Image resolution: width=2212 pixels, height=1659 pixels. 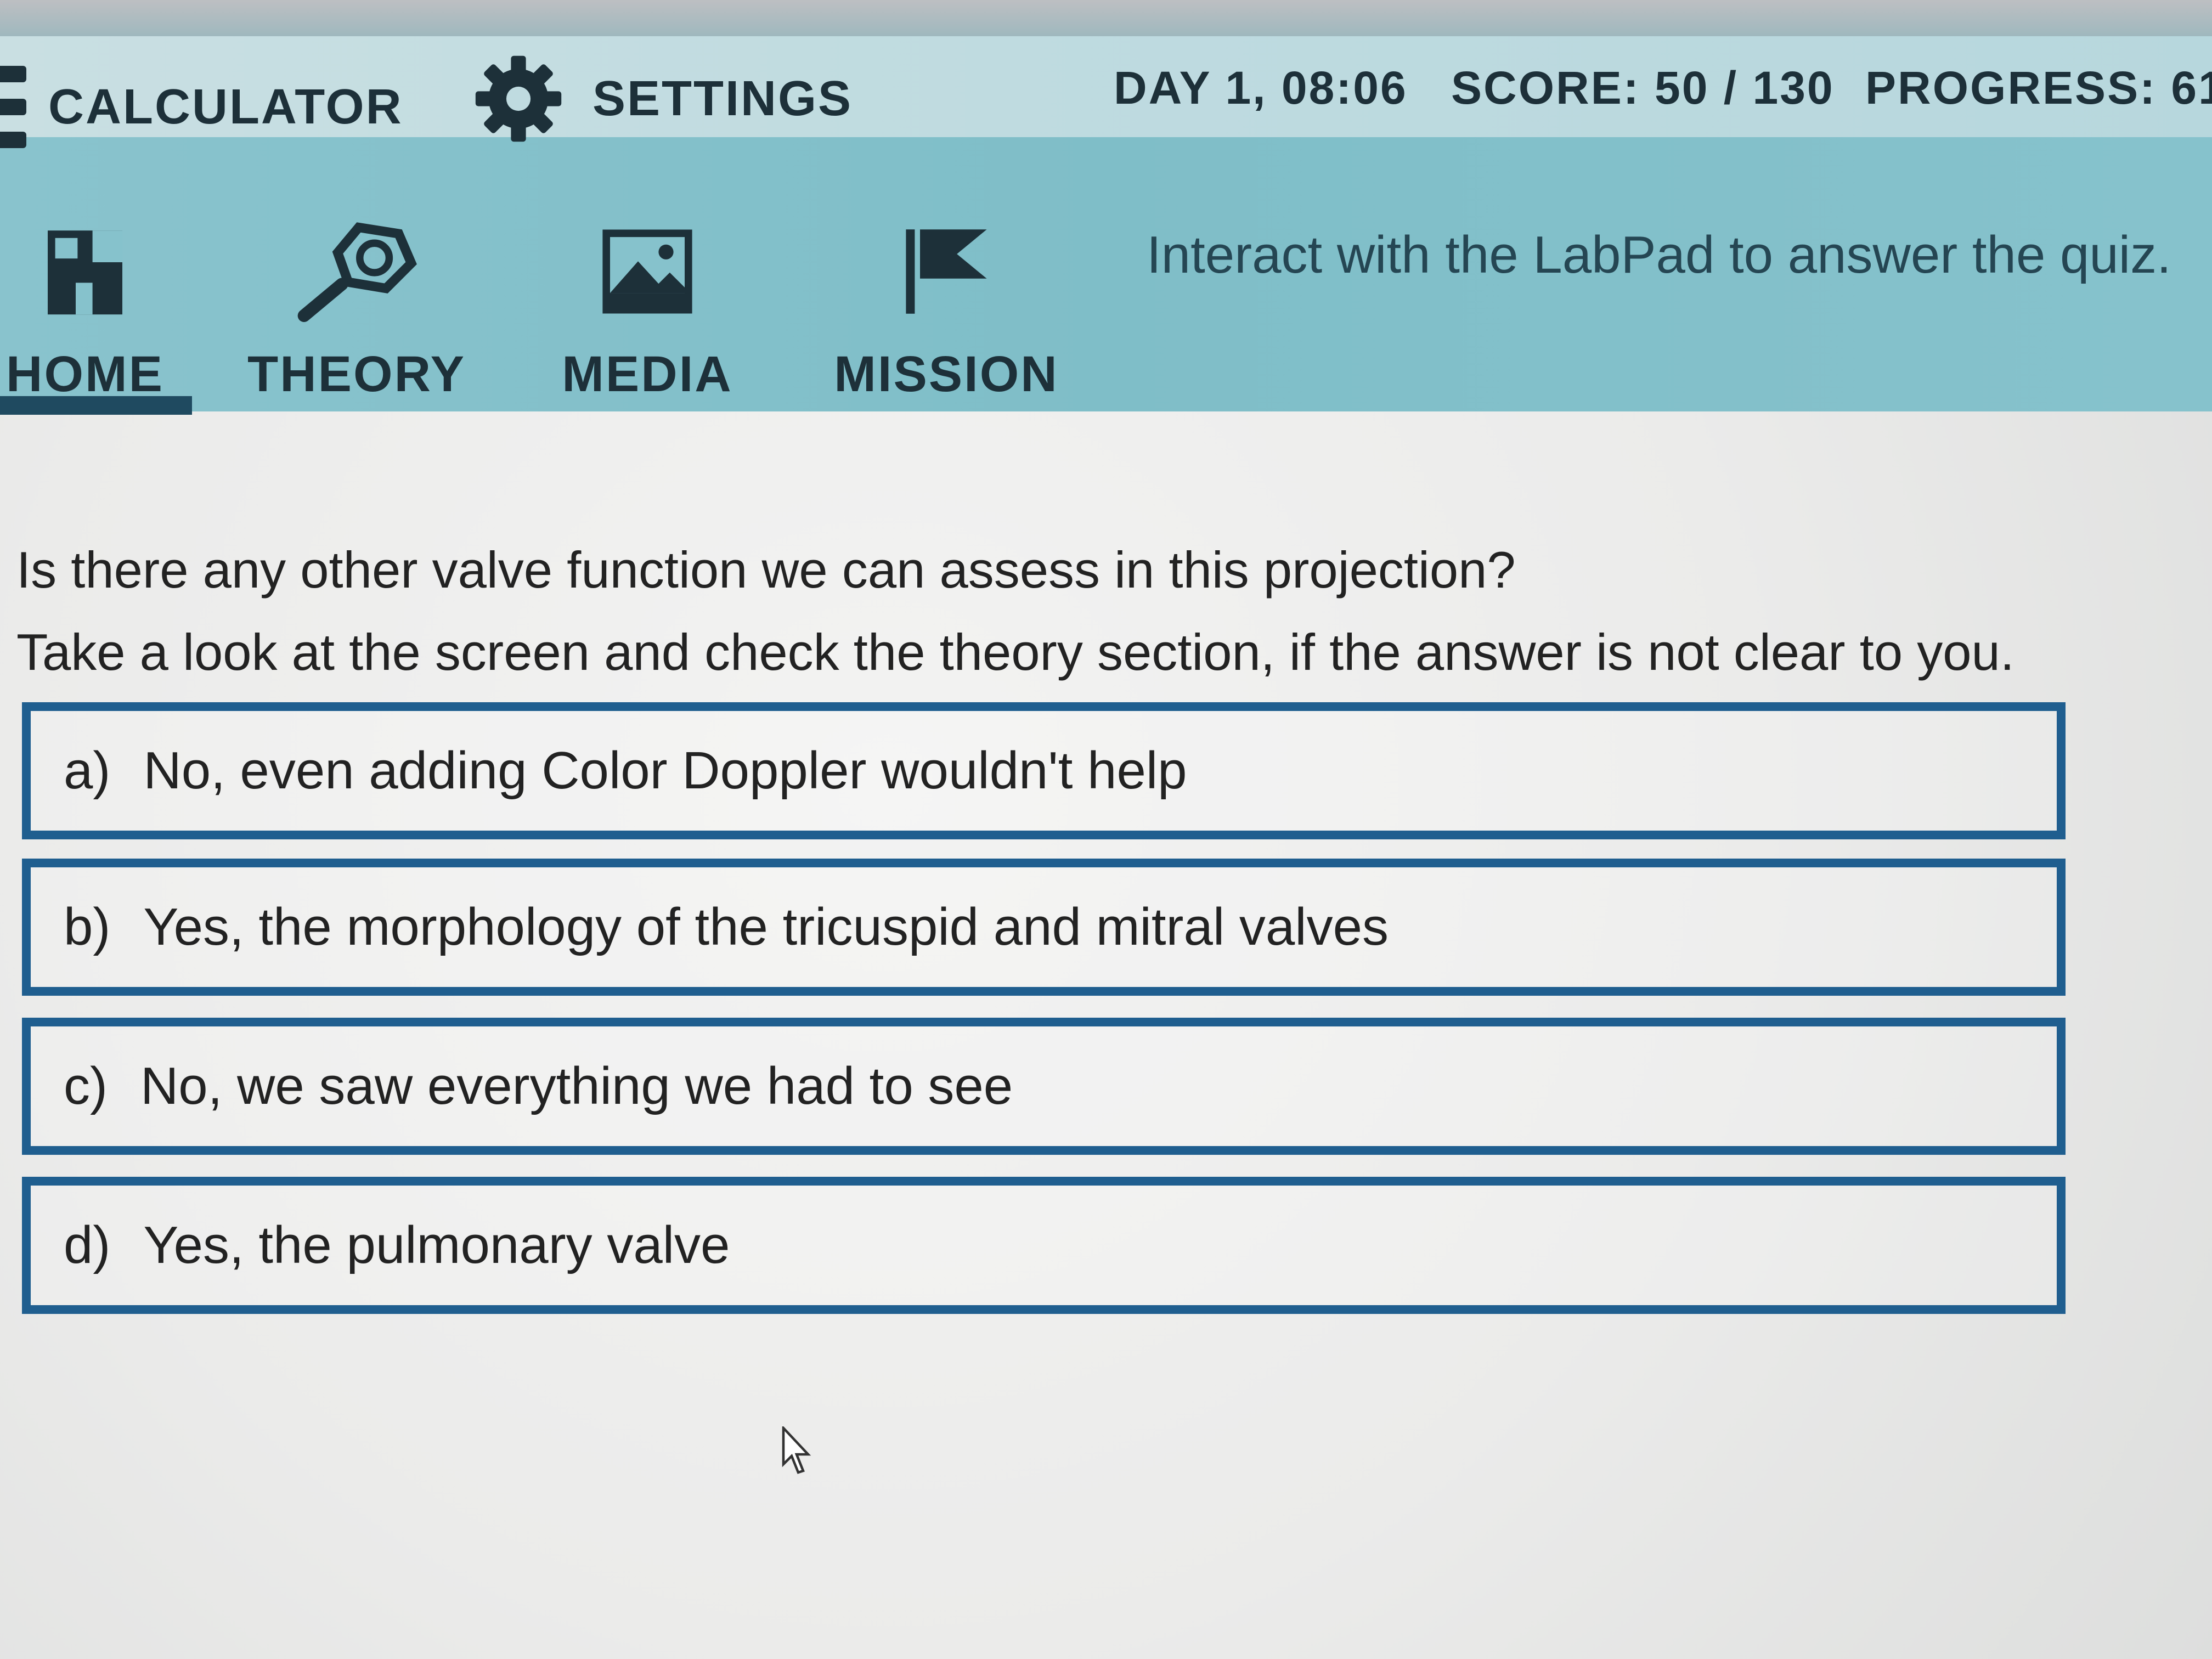 I want to click on option-text: Yes, the pulmonary valve, so click(x=436, y=1245).